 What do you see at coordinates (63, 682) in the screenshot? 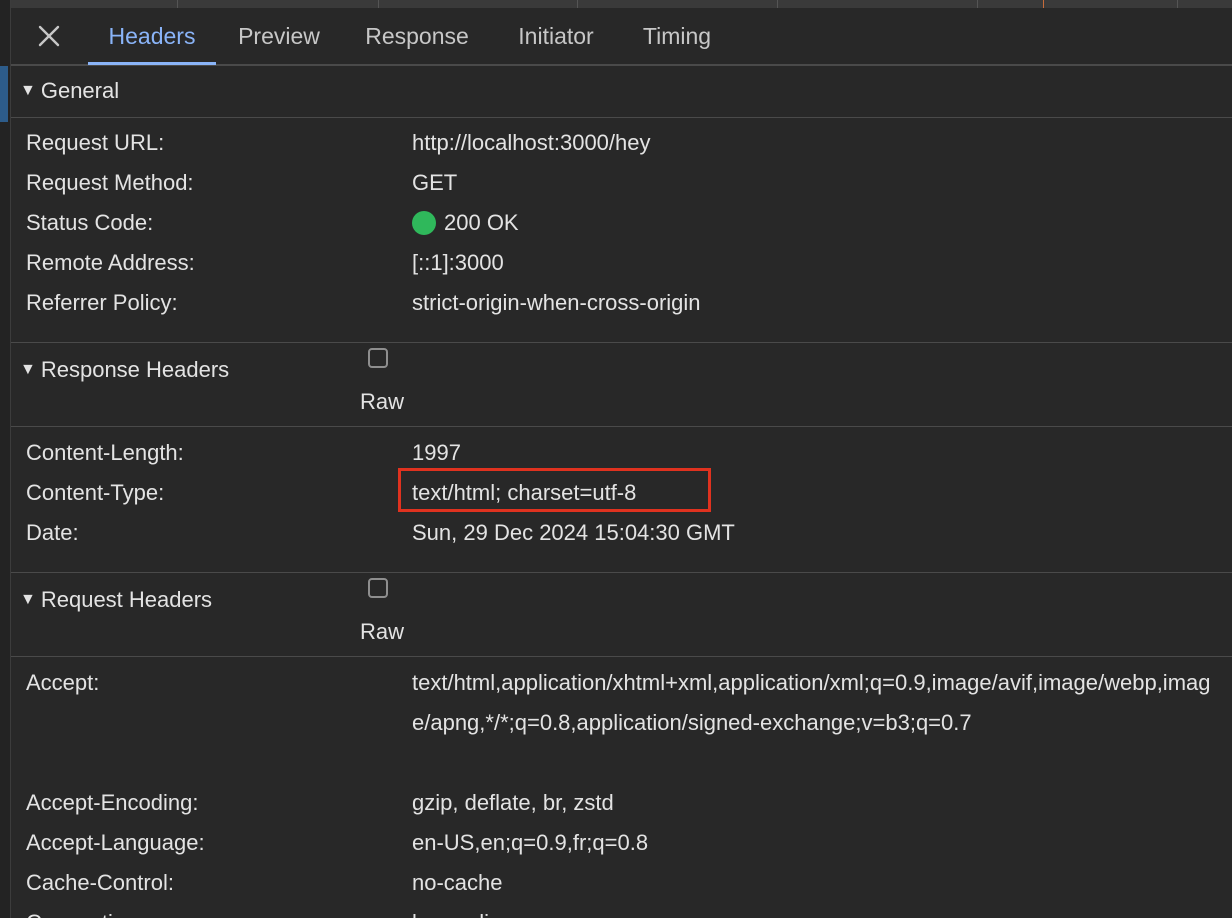
I see `header-key: Accept:` at bounding box center [63, 682].